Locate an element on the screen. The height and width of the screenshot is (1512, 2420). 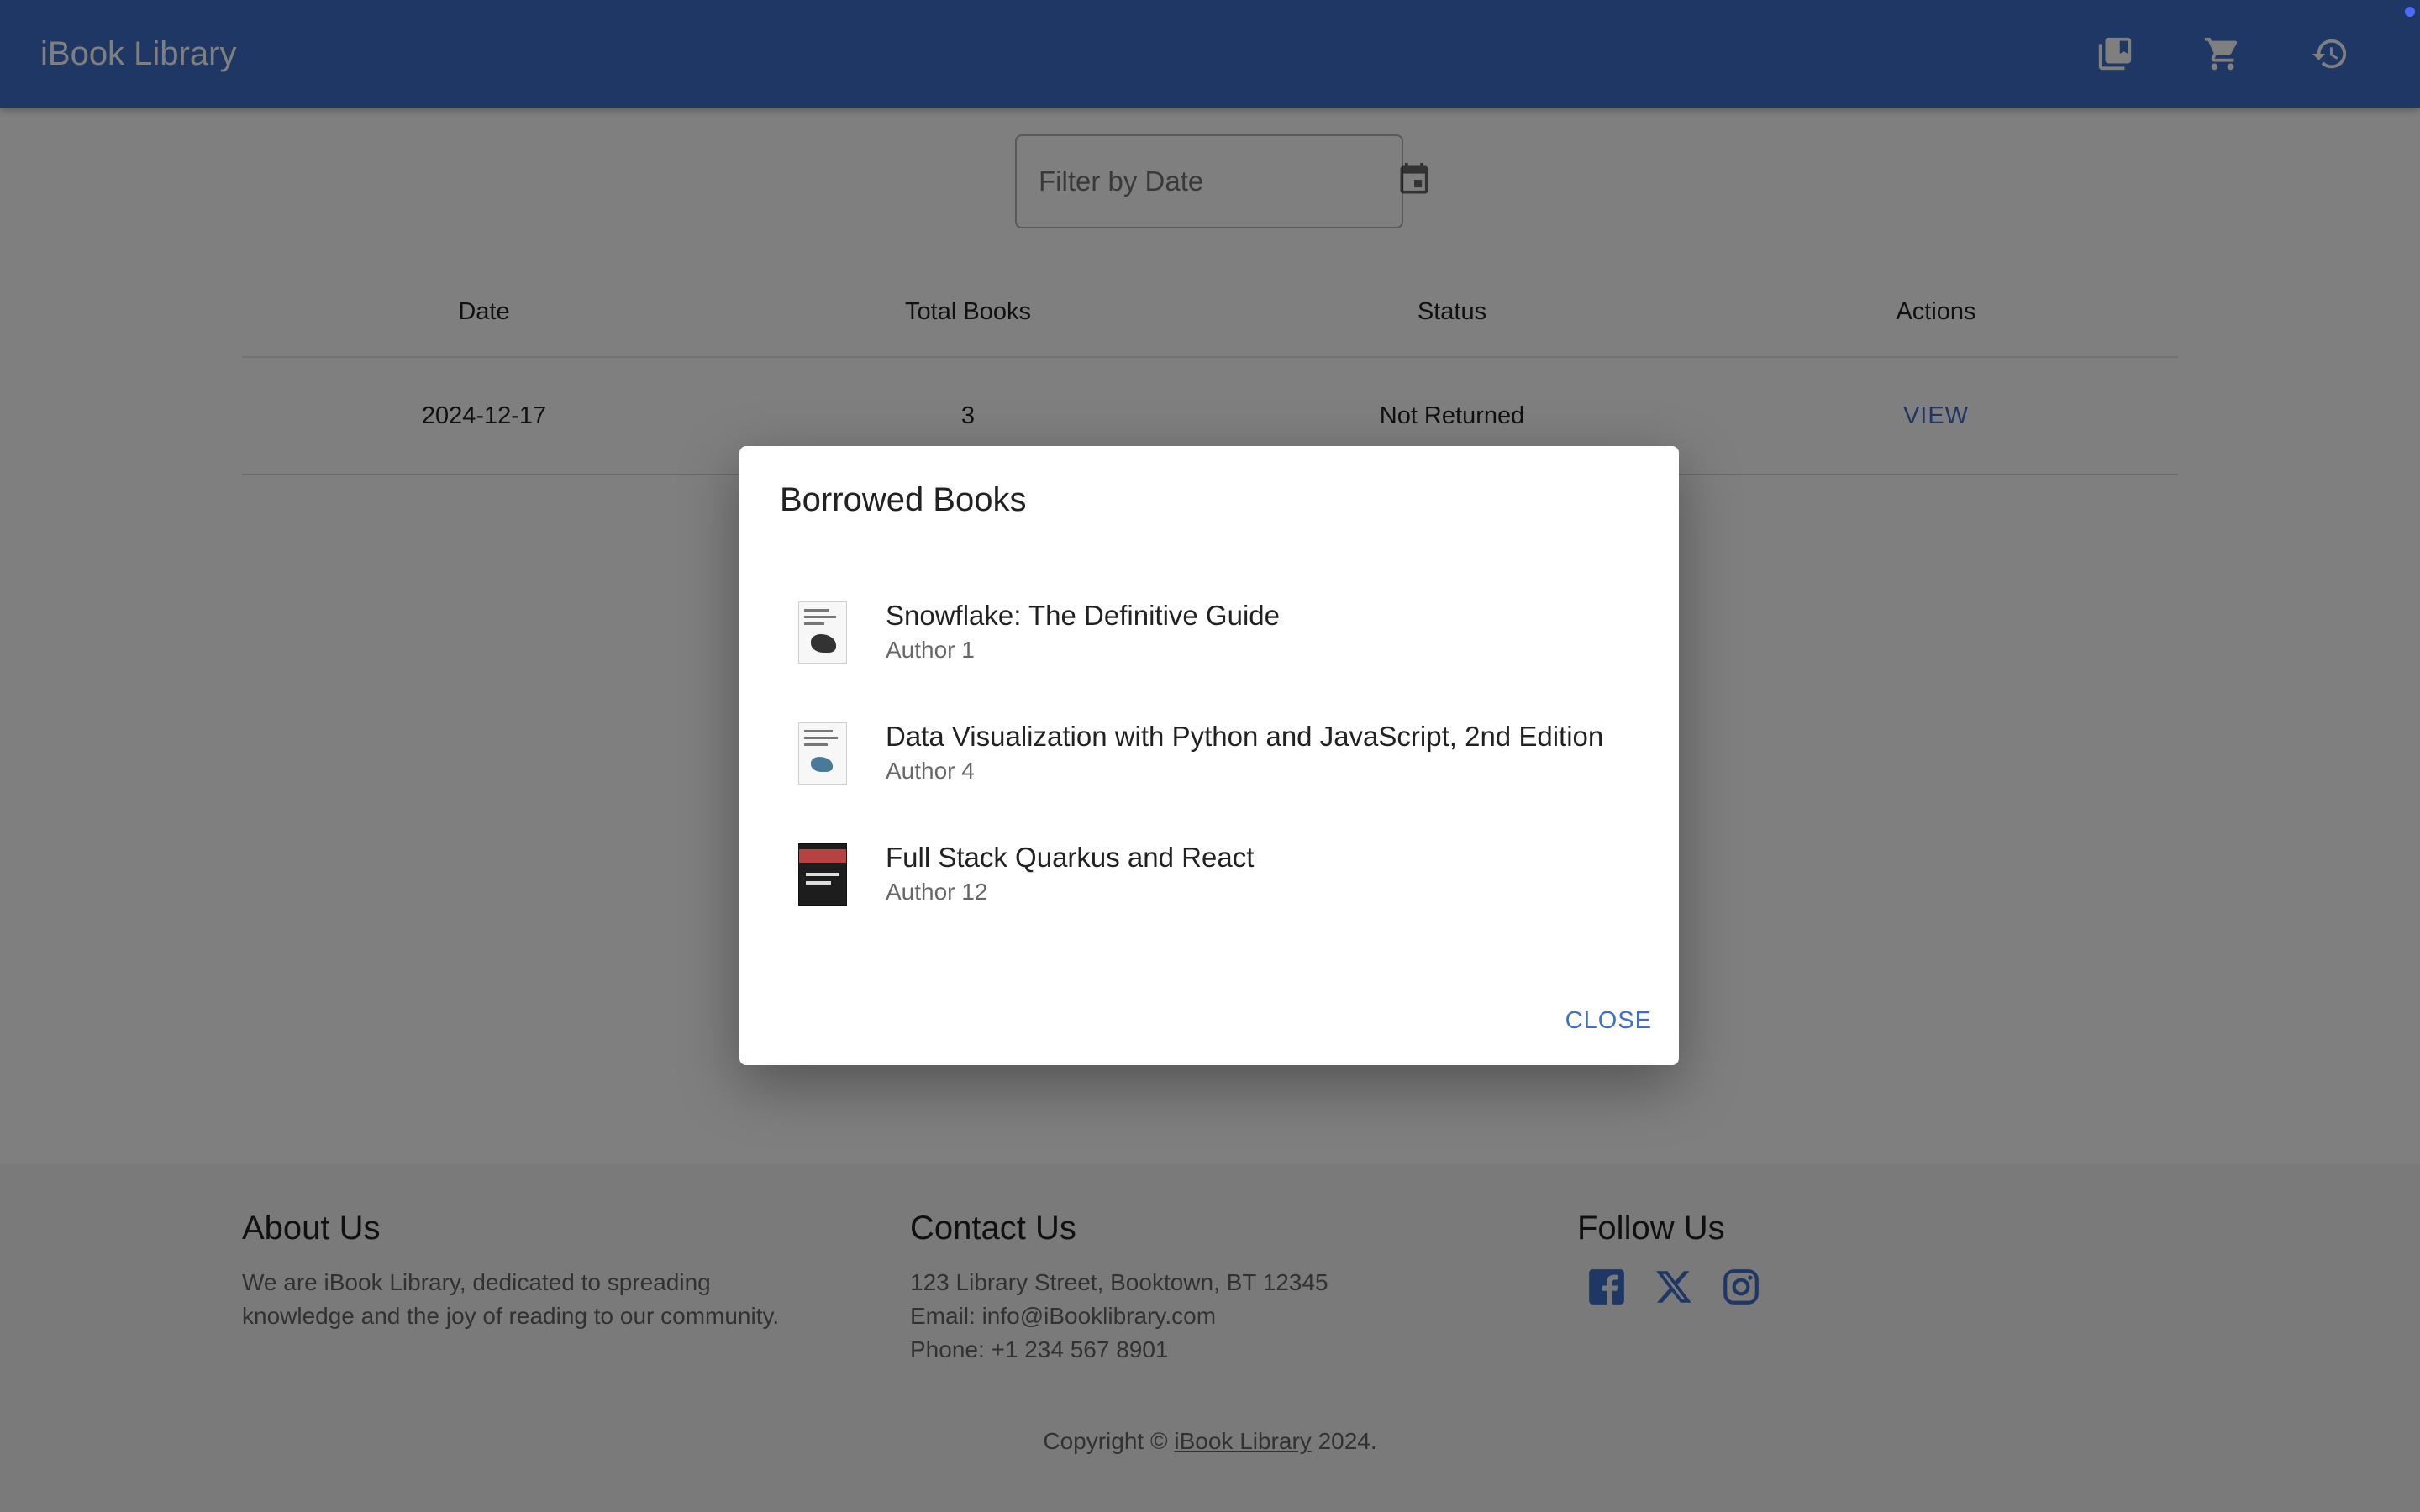
list-item: Full Stack Quarkus and React Author 12 is located at coordinates (1212, 874).